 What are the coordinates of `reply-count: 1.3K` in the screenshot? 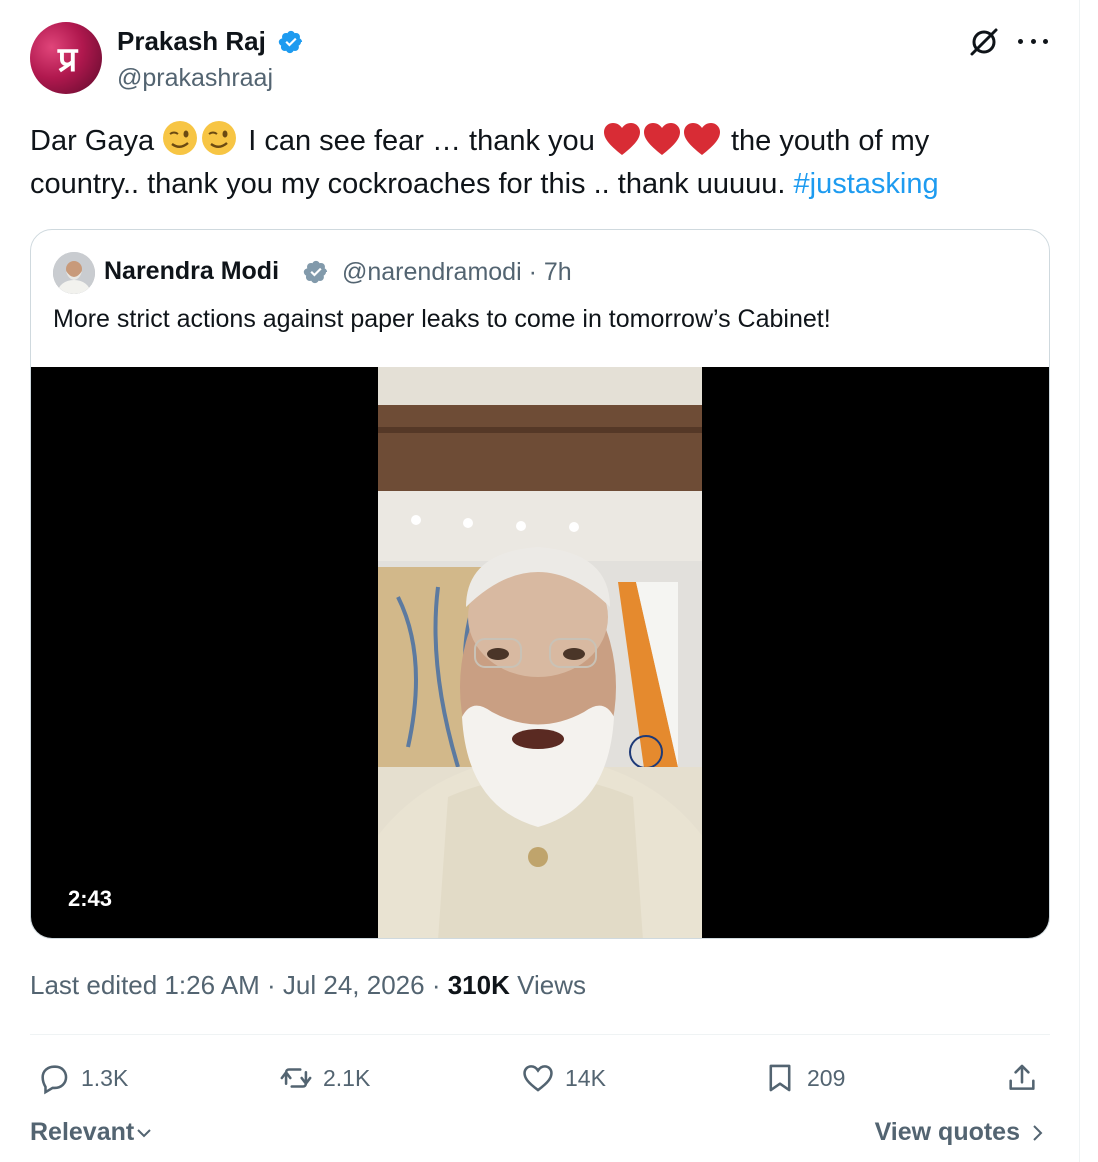 It's located at (105, 1077).